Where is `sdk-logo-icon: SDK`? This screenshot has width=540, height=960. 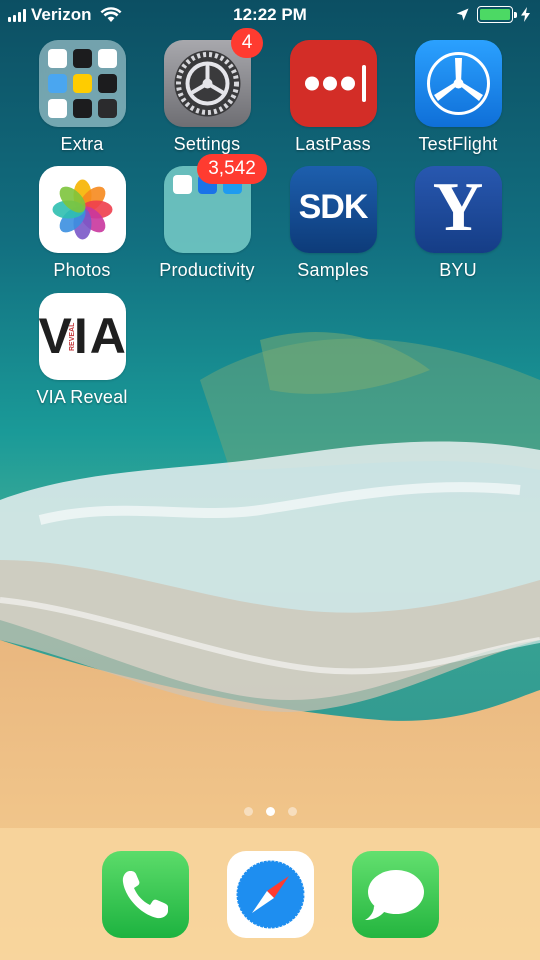 sdk-logo-icon: SDK is located at coordinates (333, 209).